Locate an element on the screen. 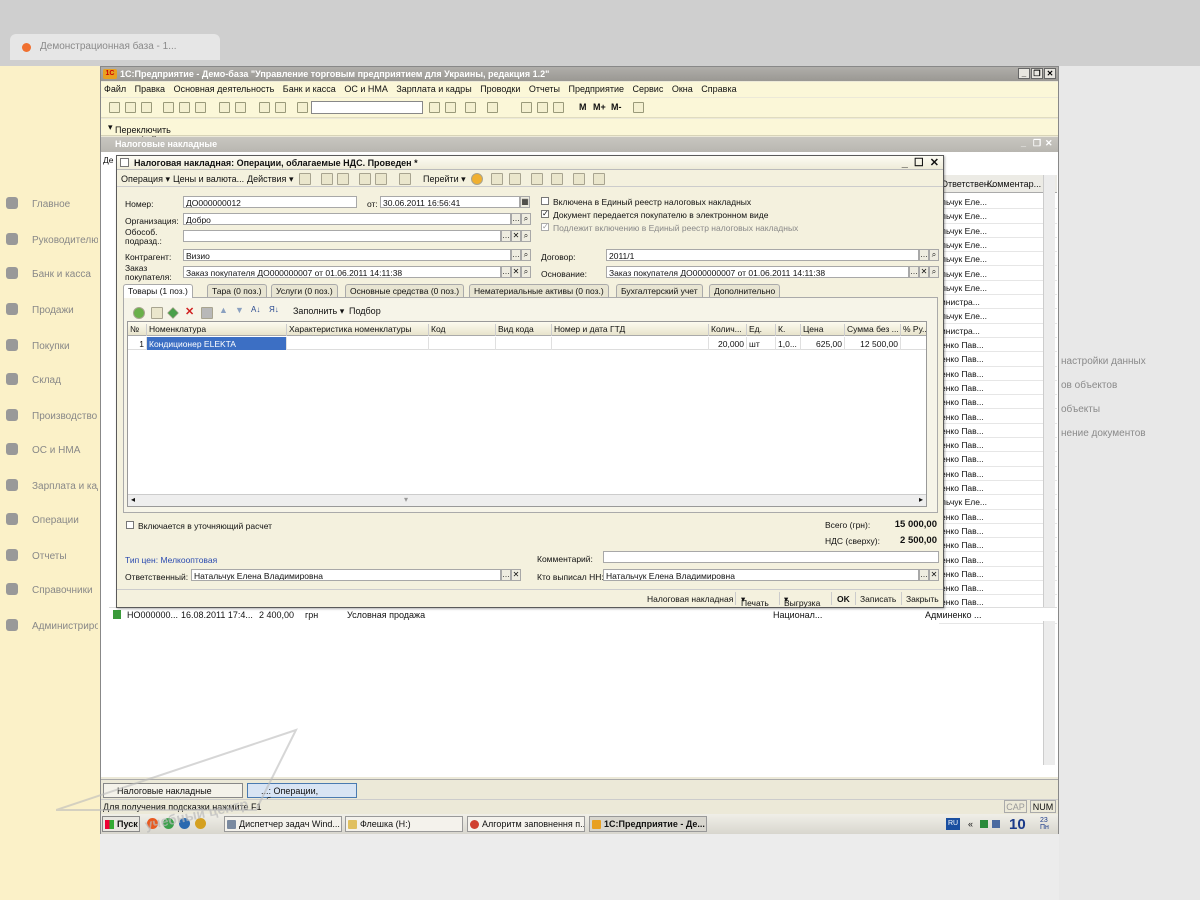  calendar-button: ▦ is located at coordinates (525, 202).